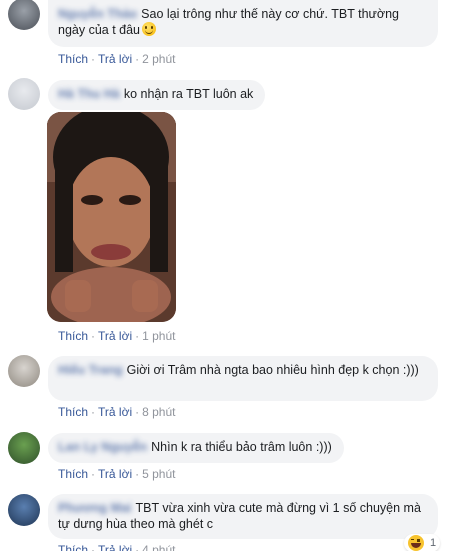 The image size is (473, 551). Describe the element at coordinates (188, 94) in the screenshot. I see `comment-text: ko nhận ra TBT luôn ak` at that location.